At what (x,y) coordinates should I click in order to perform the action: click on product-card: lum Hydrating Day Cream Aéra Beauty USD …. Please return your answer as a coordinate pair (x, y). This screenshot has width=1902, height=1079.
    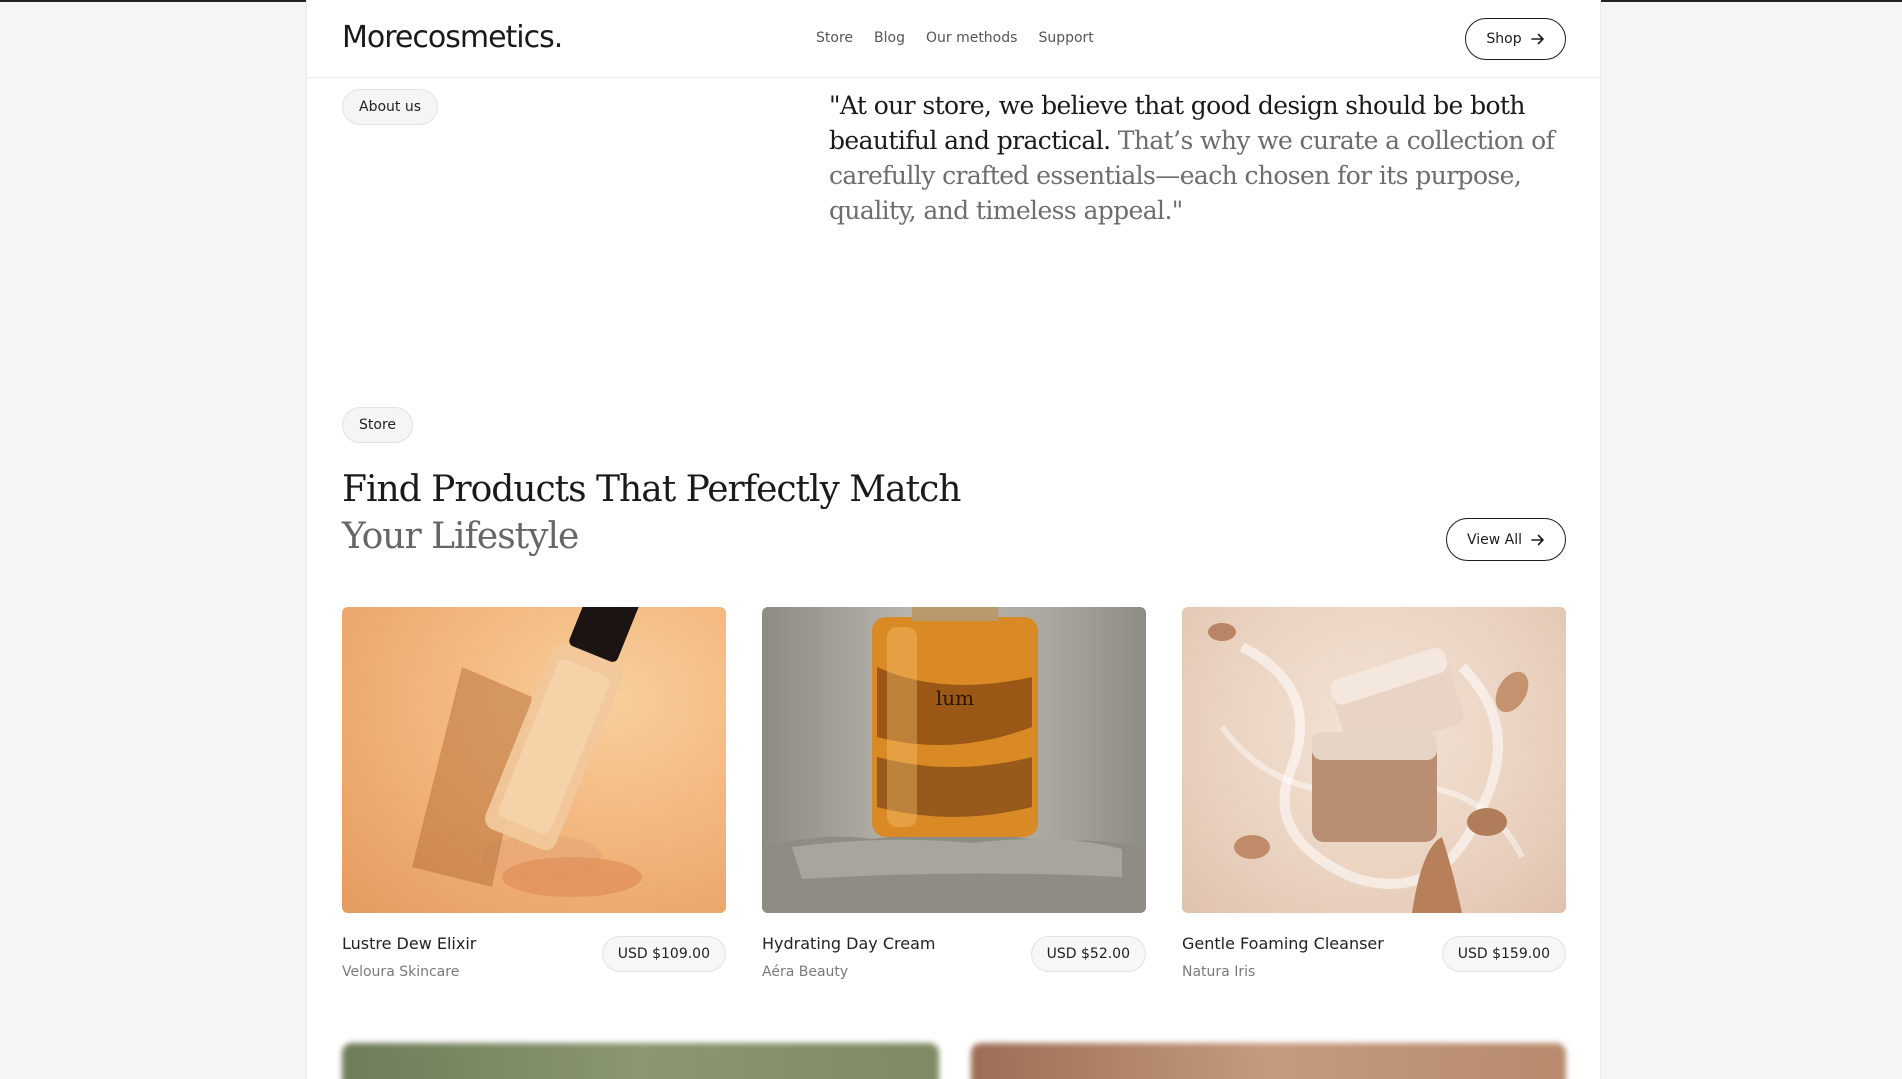
    Looking at the image, I should click on (954, 793).